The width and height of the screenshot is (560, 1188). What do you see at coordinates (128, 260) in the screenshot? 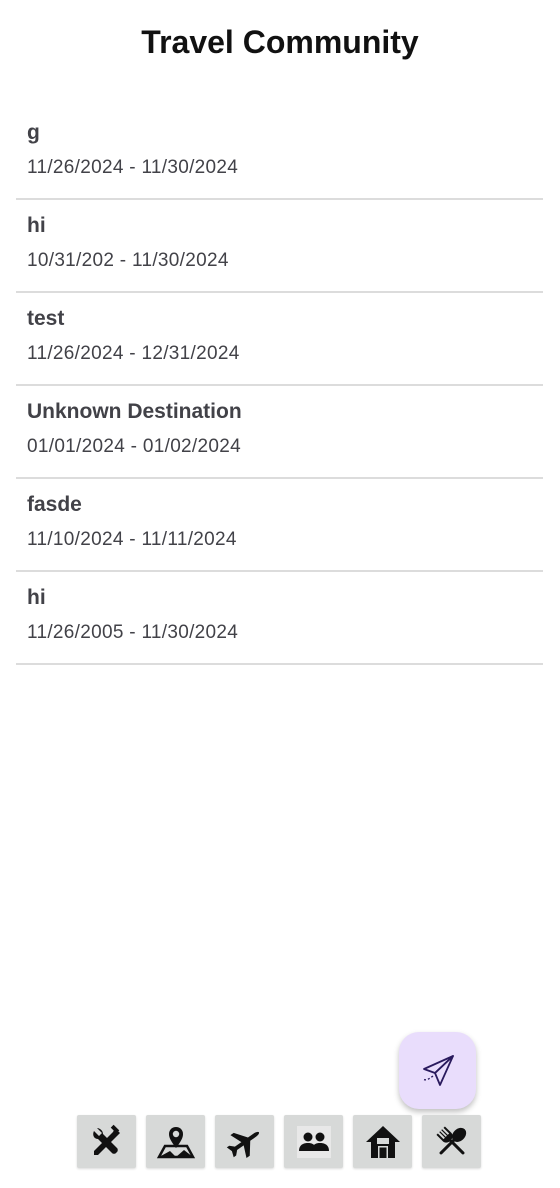
I see `trip-dates: 10/31/202 - 11/30/2024` at bounding box center [128, 260].